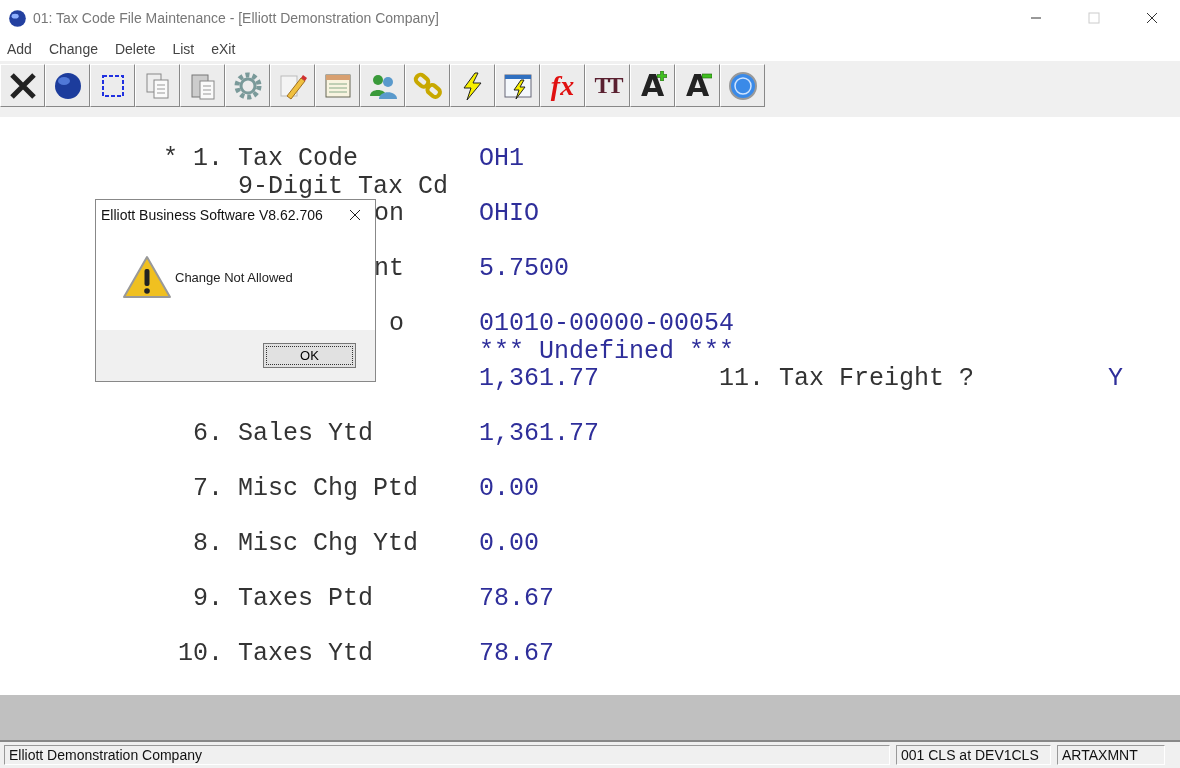 The width and height of the screenshot is (1180, 768). Describe the element at coordinates (343, 186) in the screenshot. I see `field-label: 9-Digit Tax Cd` at that location.